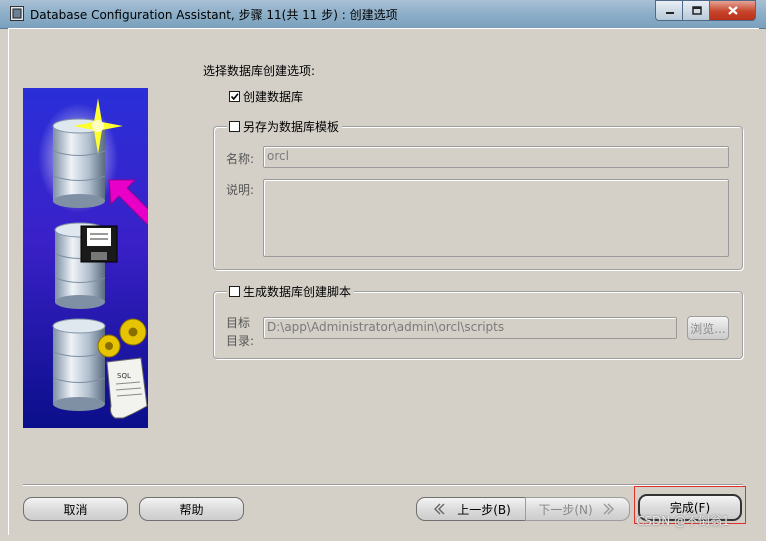  What do you see at coordinates (608, 509) in the screenshot?
I see `chevron-right-icon` at bounding box center [608, 509].